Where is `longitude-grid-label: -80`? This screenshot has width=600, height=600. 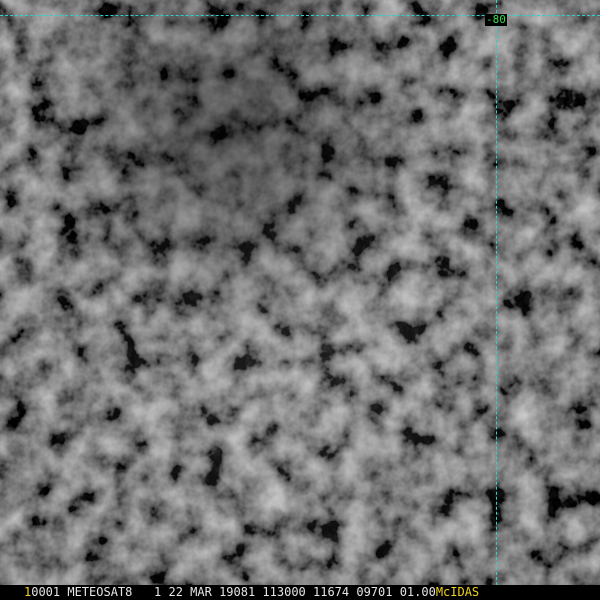 longitude-grid-label: -80 is located at coordinates (496, 19).